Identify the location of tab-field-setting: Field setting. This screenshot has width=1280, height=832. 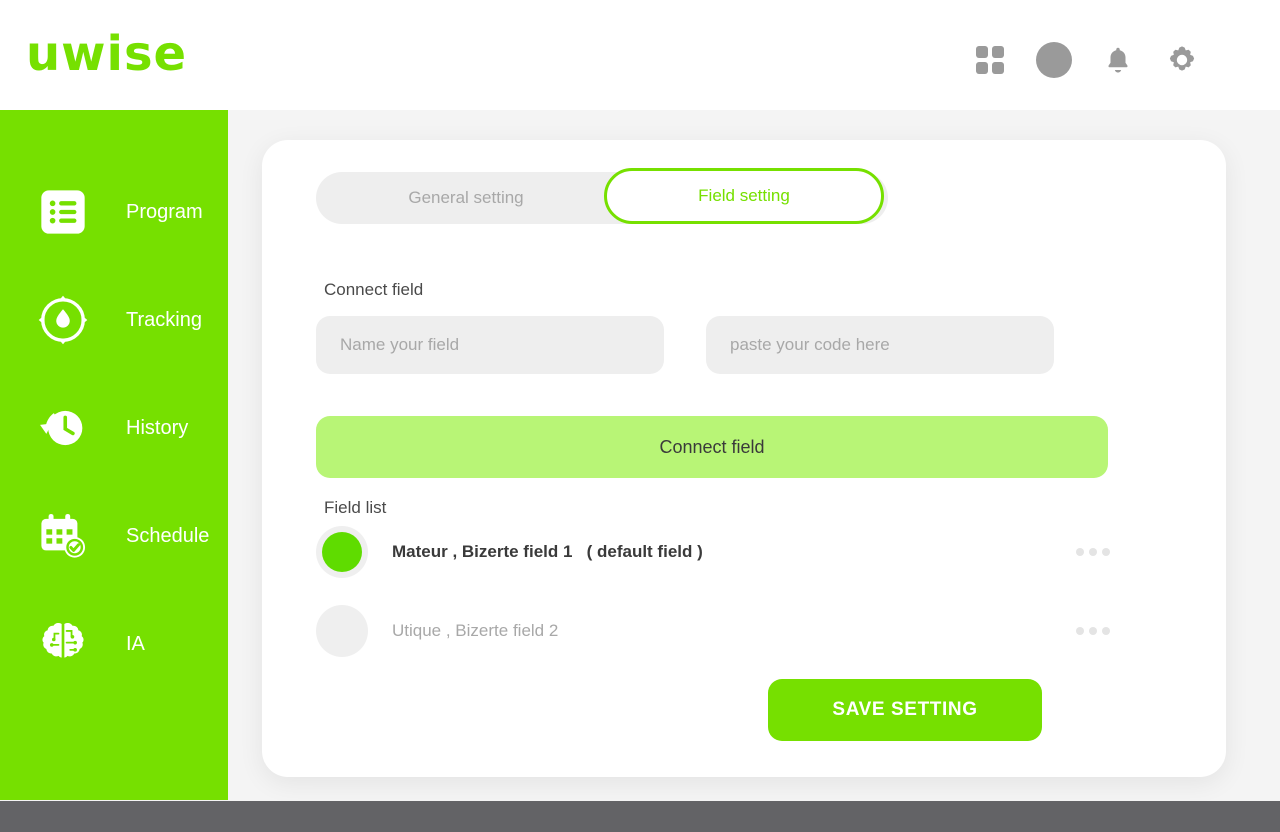
(744, 196).